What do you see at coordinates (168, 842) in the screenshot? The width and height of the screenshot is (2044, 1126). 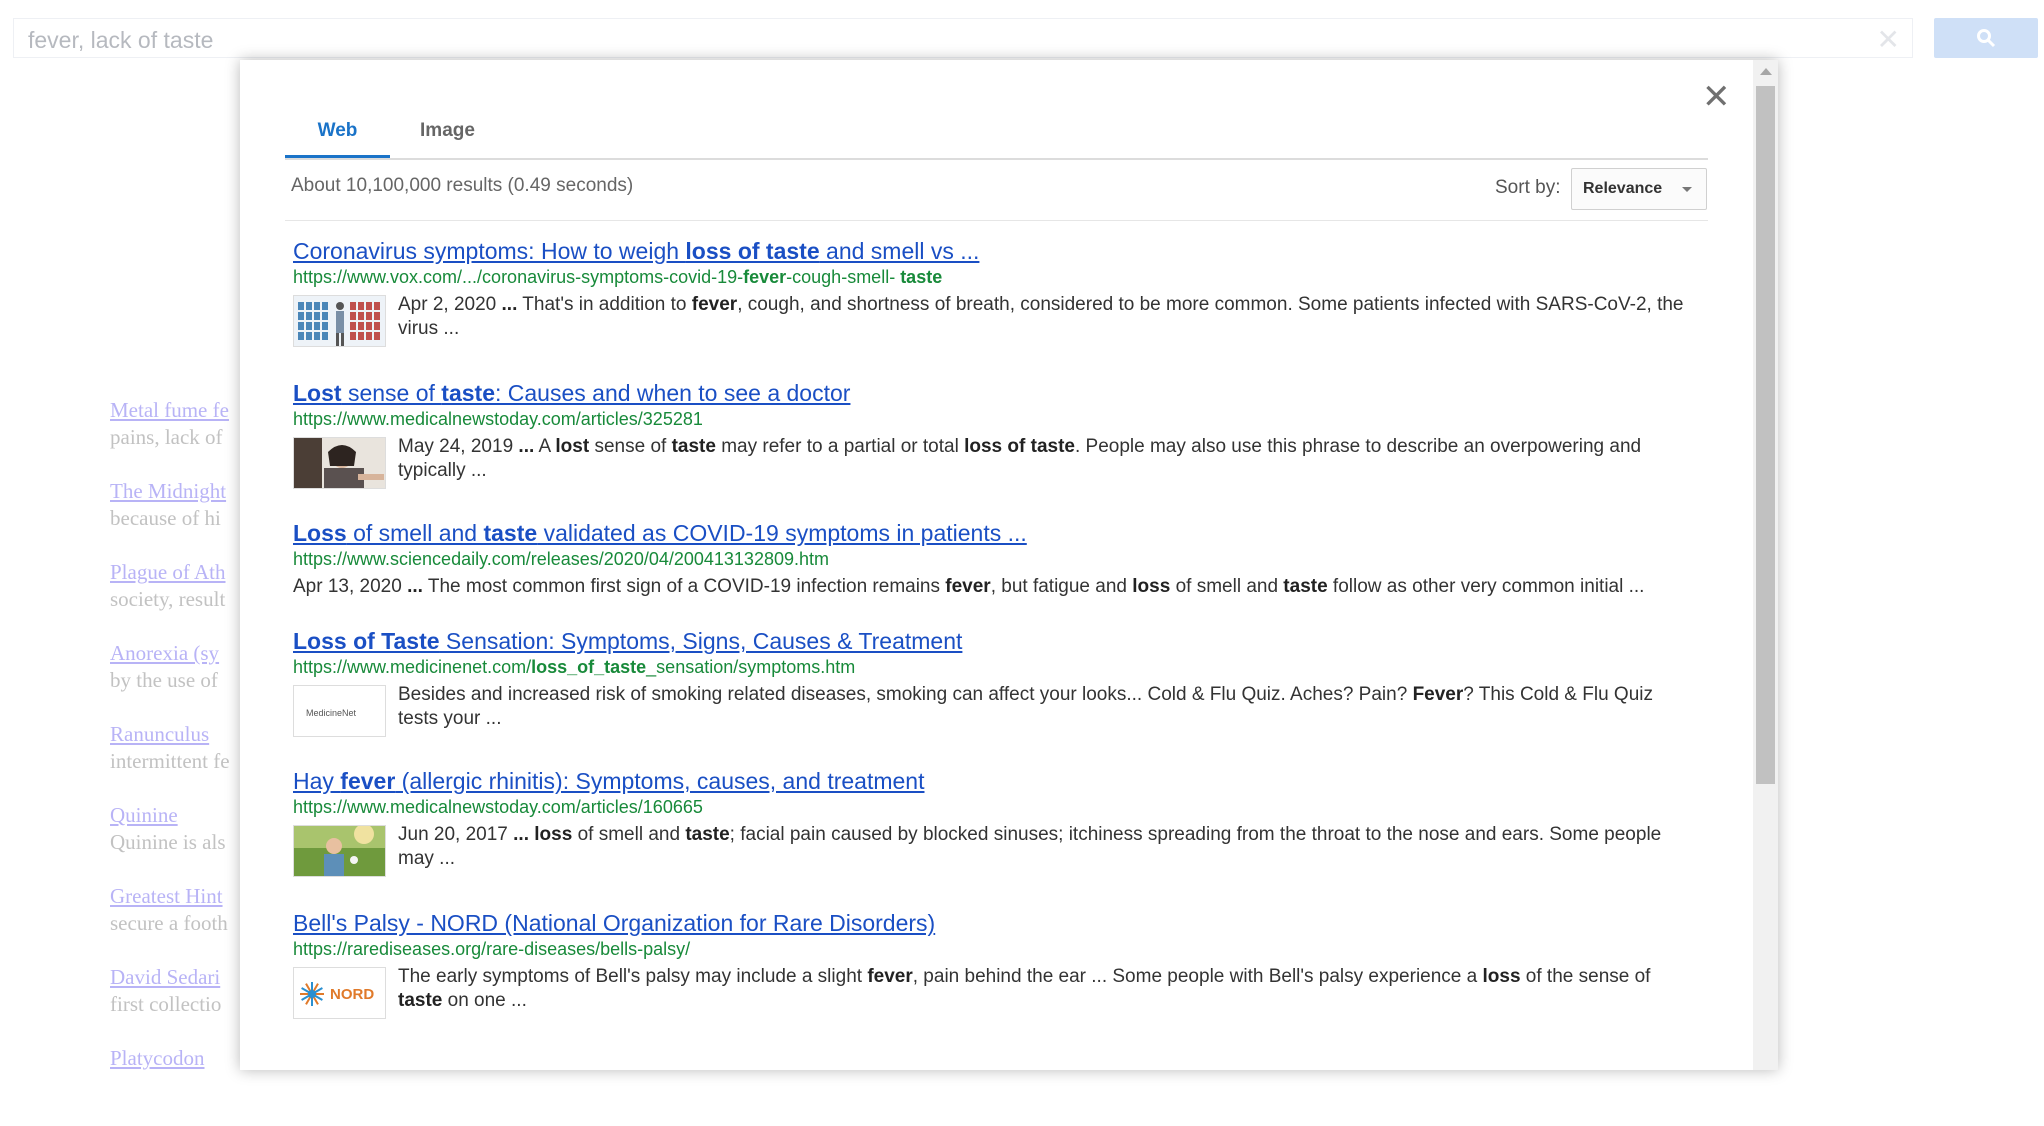 I see `background-item-snippet: Quinine is als` at bounding box center [168, 842].